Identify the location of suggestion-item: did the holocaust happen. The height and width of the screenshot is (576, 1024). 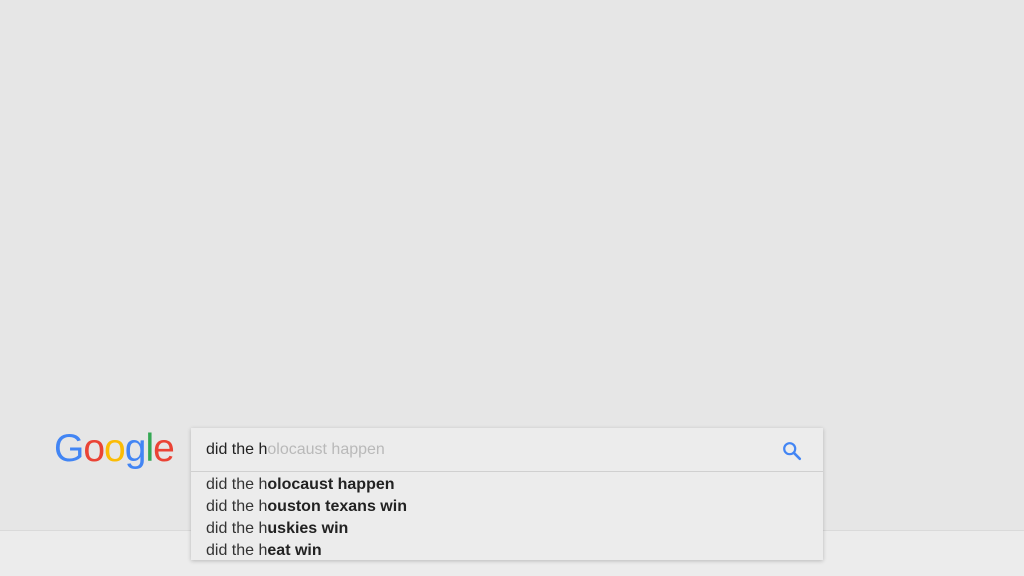
(507, 485).